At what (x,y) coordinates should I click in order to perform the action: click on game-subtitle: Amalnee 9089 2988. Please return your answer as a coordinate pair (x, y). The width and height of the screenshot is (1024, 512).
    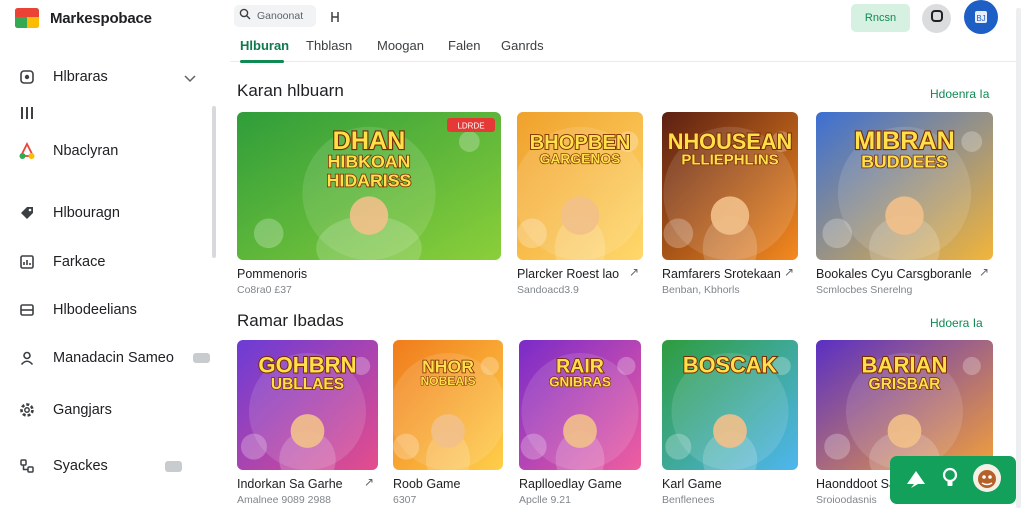
    Looking at the image, I should click on (284, 500).